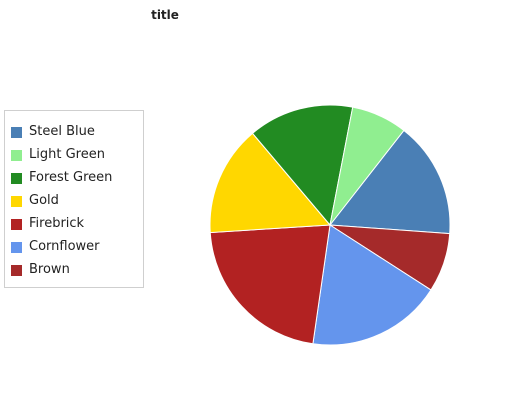 This screenshot has height=400, width=532. What do you see at coordinates (270, 284) in the screenshot?
I see `pie-slice-firebrick` at bounding box center [270, 284].